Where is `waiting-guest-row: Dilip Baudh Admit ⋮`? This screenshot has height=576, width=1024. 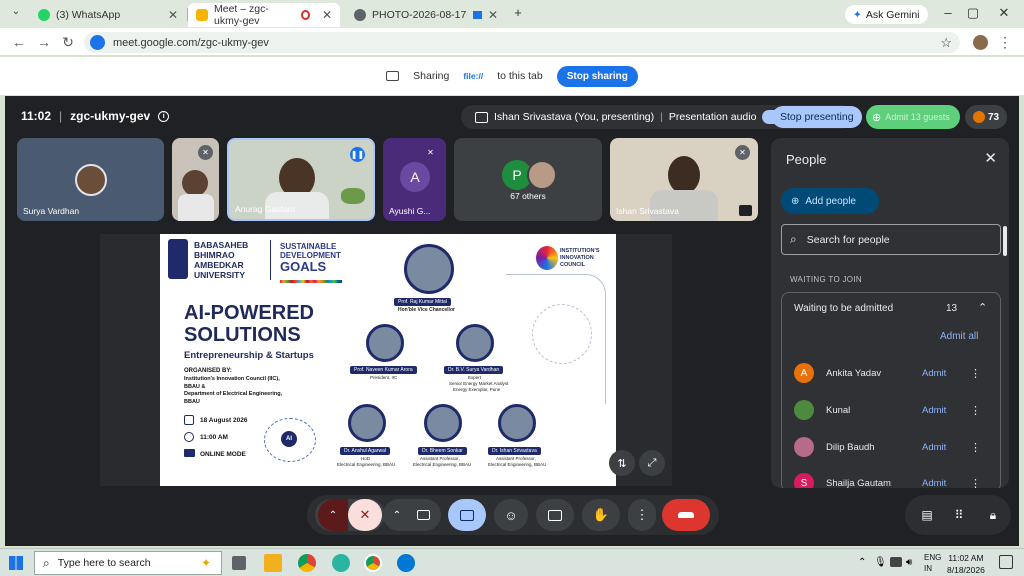 waiting-guest-row: Dilip Baudh Admit ⋮ is located at coordinates (894, 447).